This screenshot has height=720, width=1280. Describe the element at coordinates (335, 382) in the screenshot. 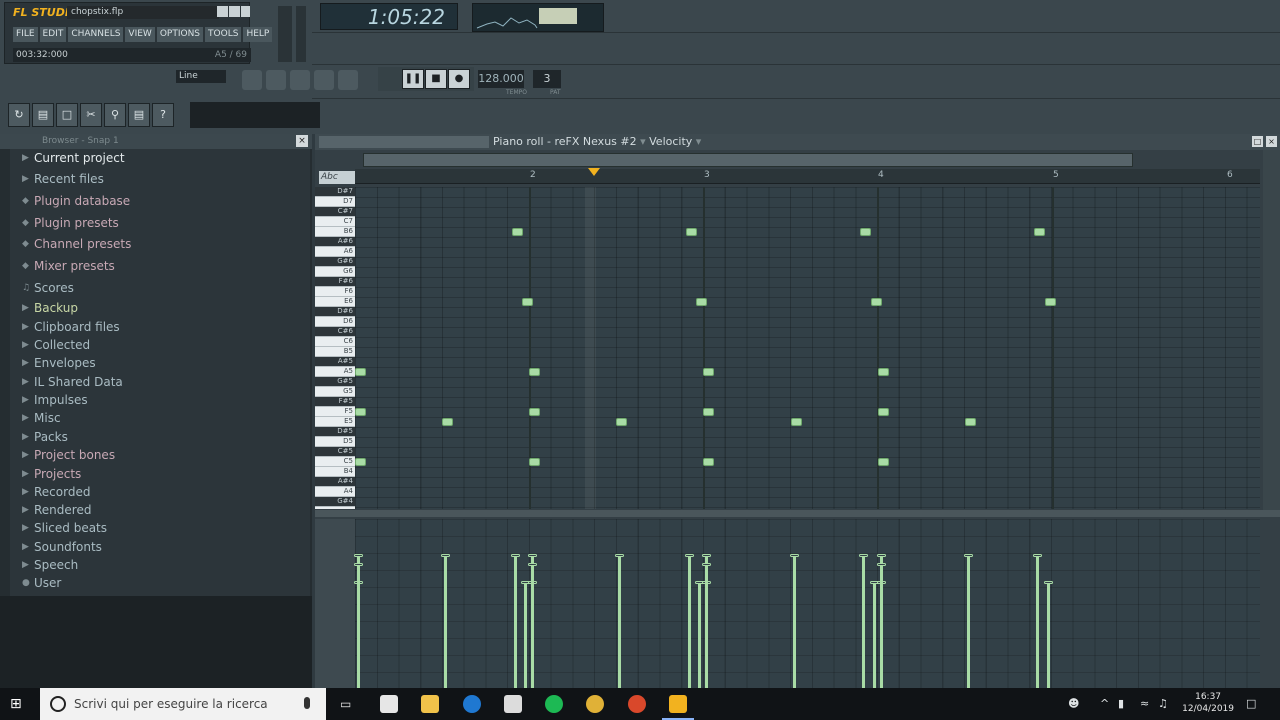

I see `piano-key-gs5: G#5` at that location.